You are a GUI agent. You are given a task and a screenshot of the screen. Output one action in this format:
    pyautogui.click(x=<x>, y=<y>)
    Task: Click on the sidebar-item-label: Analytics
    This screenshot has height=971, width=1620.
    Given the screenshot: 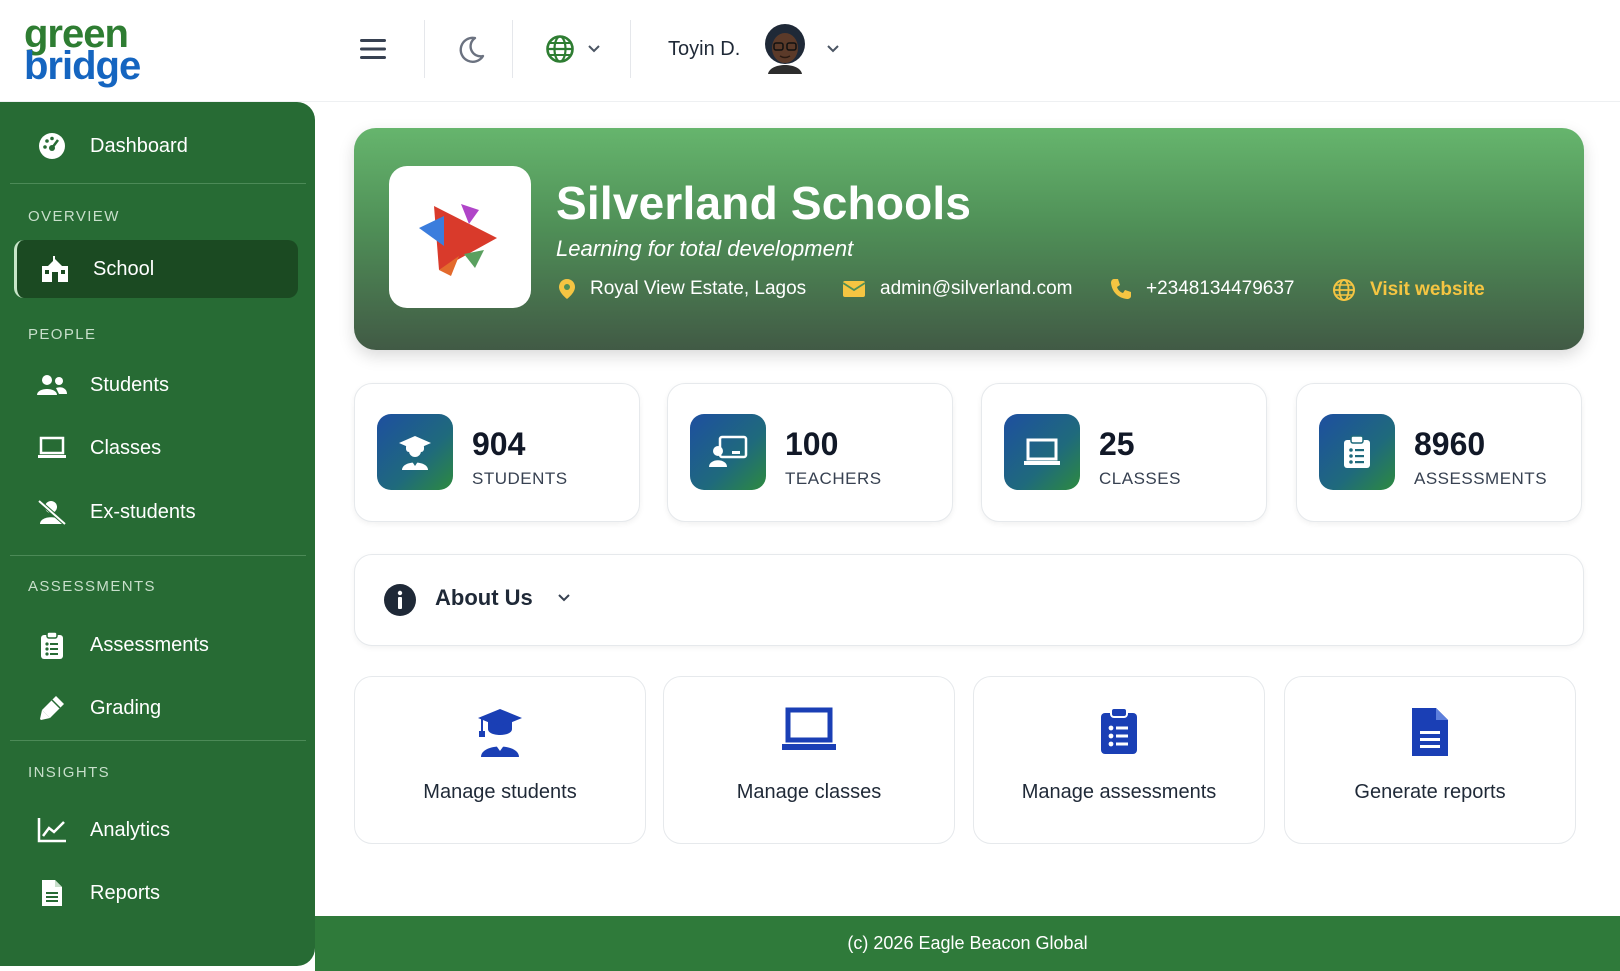 What is the action you would take?
    pyautogui.click(x=130, y=829)
    